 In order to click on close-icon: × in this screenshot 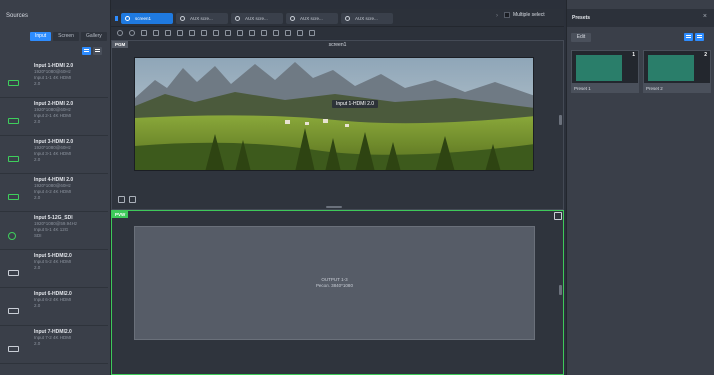, I will do `click(705, 16)`.